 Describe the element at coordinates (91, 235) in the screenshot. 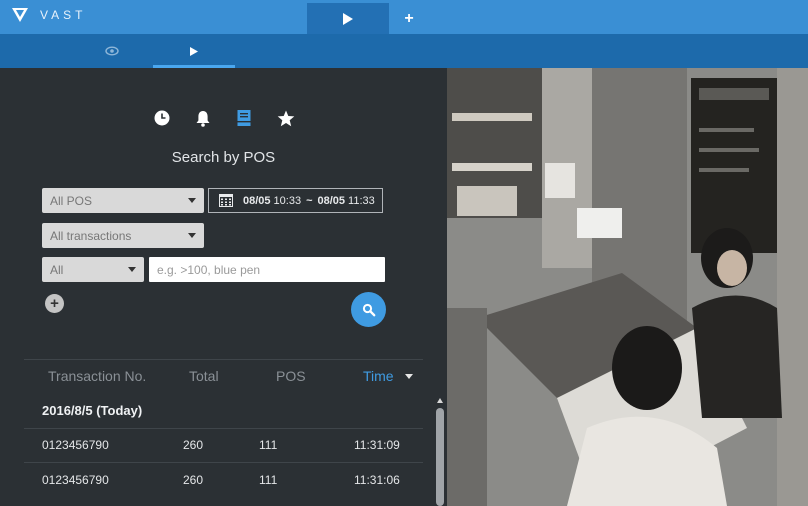

I see `transactions-select-value: All transactions` at that location.